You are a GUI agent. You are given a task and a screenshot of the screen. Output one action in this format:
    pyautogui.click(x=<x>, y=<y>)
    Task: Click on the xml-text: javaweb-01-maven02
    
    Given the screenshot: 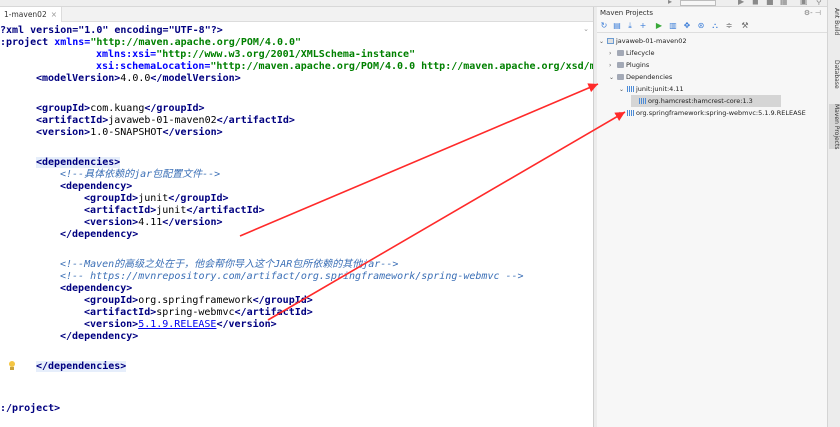 What is the action you would take?
    pyautogui.click(x=162, y=120)
    